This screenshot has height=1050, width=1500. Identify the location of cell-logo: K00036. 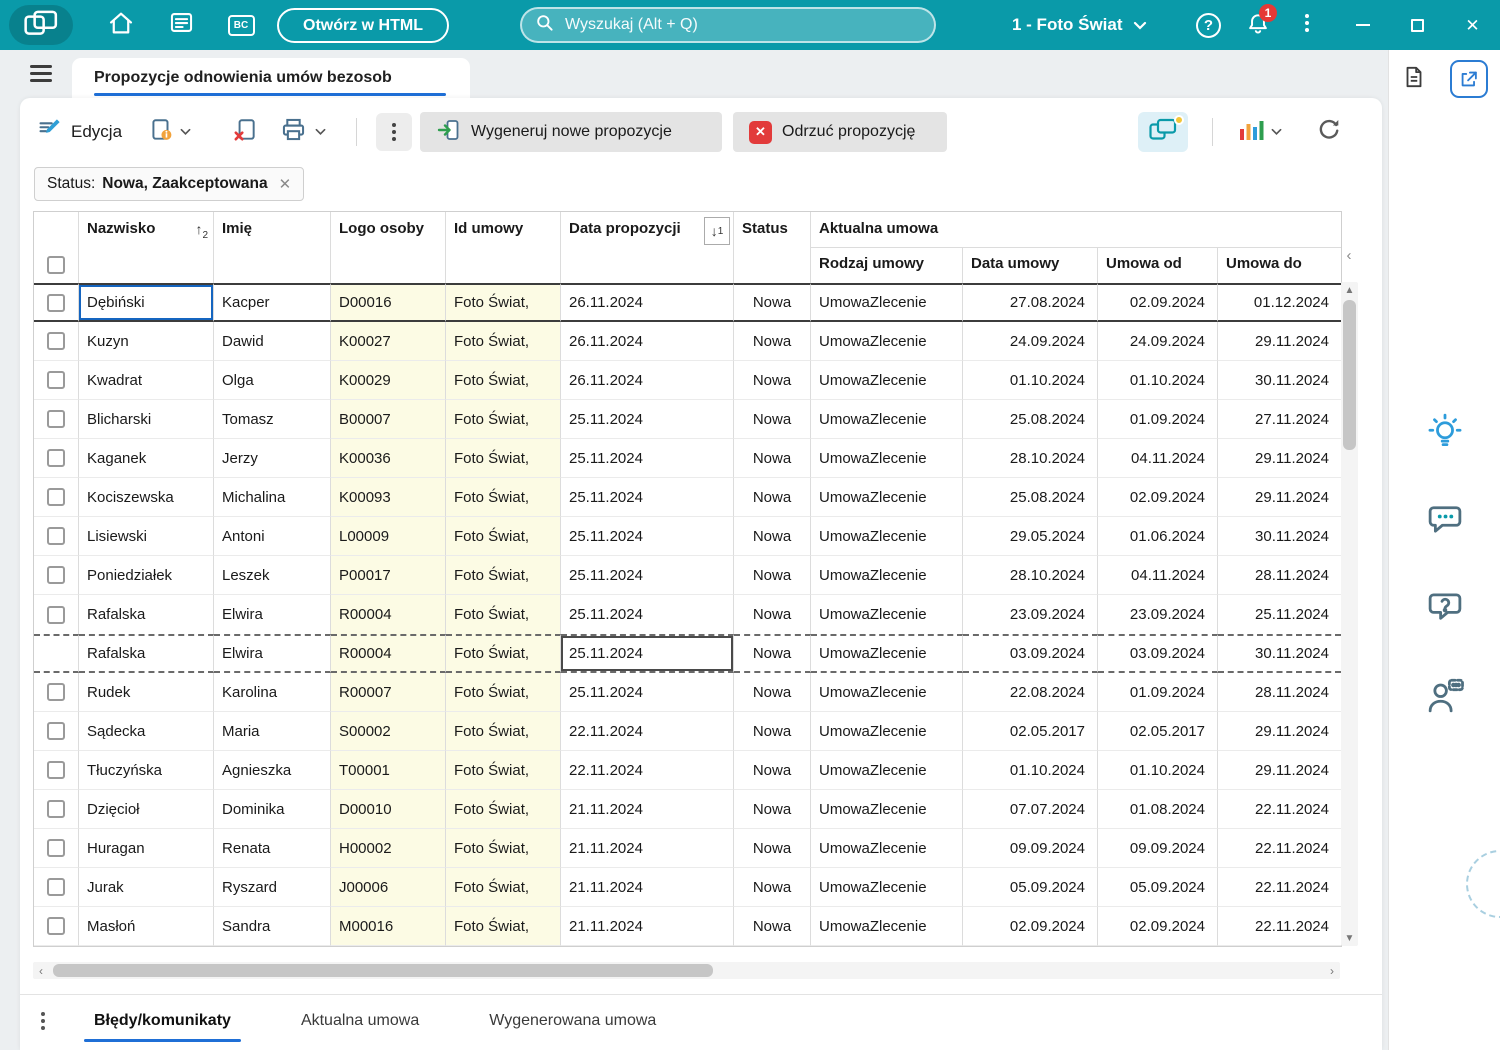
(388, 458).